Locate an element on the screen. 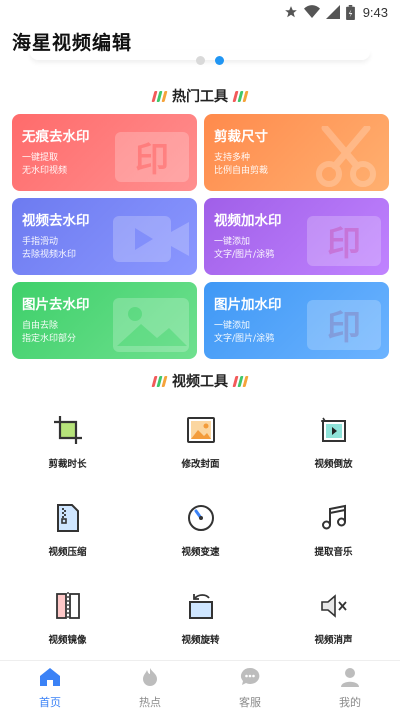  reverse-play-icon is located at coordinates (334, 430).